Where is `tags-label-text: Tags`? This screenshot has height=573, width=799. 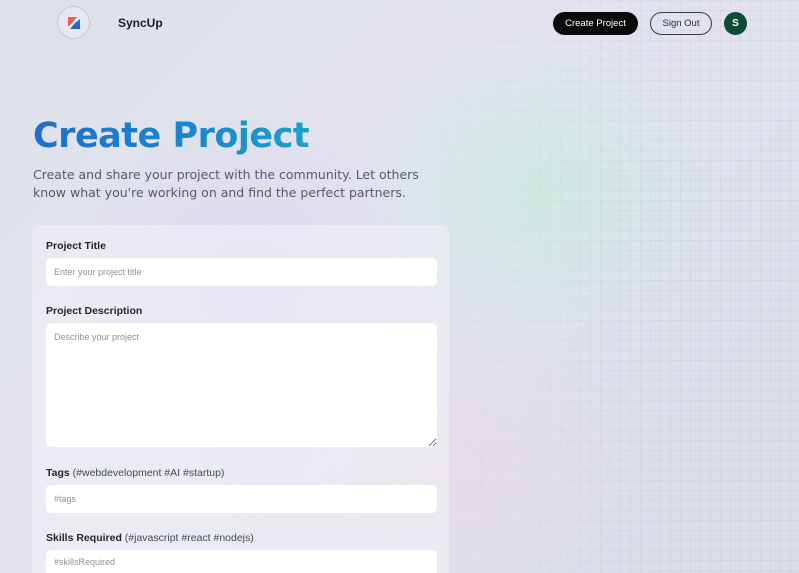 tags-label-text: Tags is located at coordinates (58, 473).